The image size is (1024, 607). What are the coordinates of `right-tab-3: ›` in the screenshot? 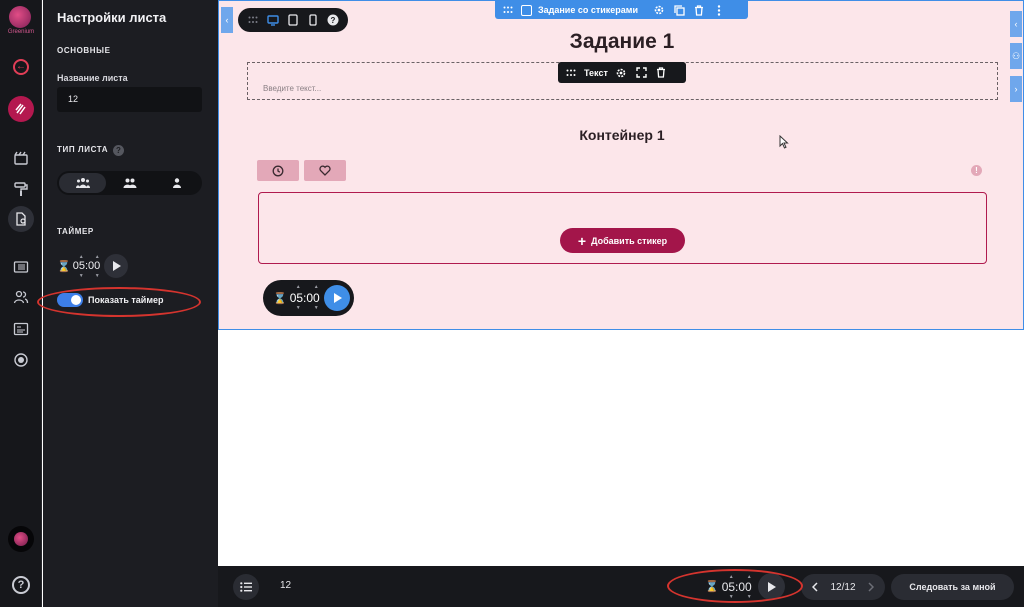 It's located at (1016, 89).